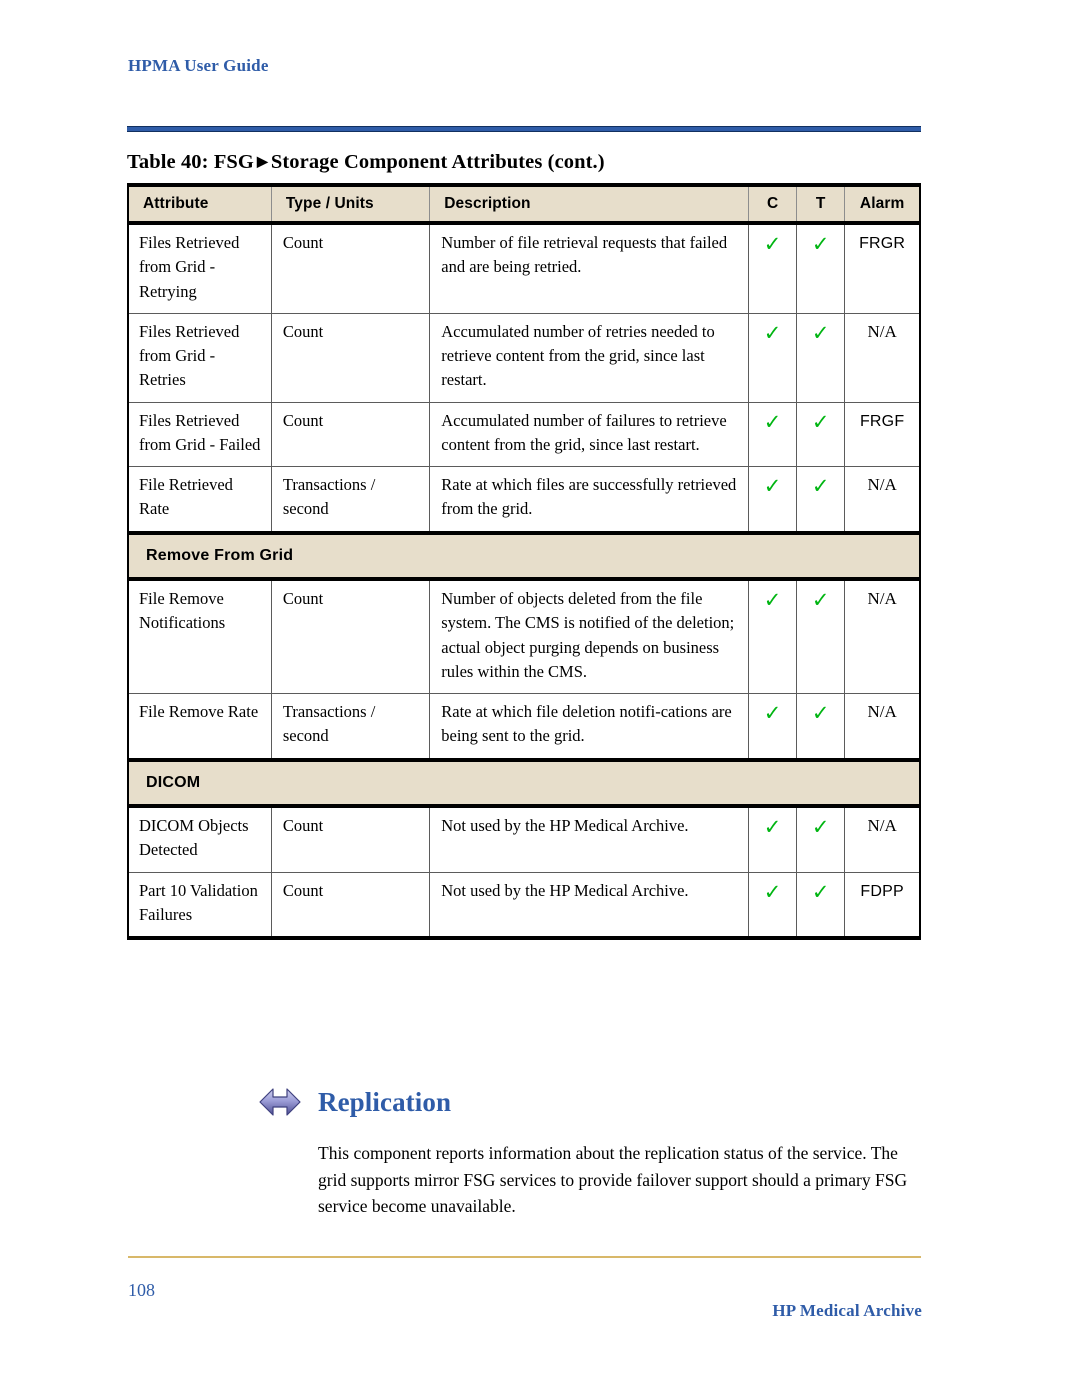  Describe the element at coordinates (847, 1310) in the screenshot. I see `footer-product-name: HP Medical Archive` at that location.